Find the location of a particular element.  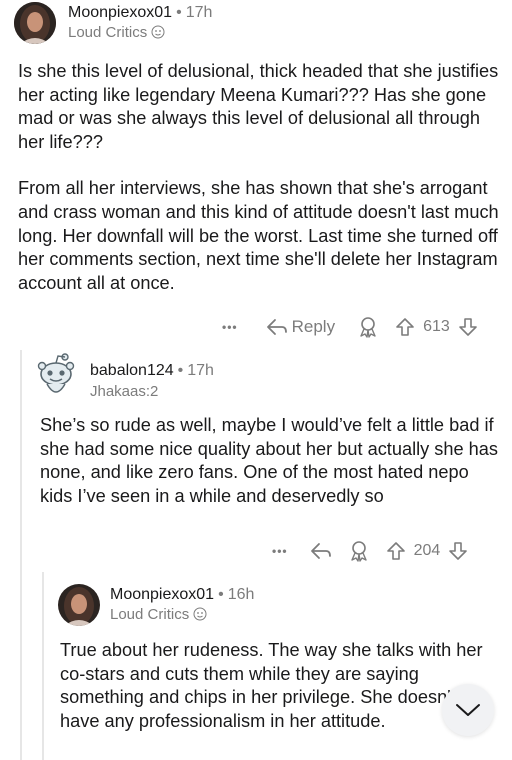

comment-actions: ••• Reply 613 is located at coordinates (350, 327).